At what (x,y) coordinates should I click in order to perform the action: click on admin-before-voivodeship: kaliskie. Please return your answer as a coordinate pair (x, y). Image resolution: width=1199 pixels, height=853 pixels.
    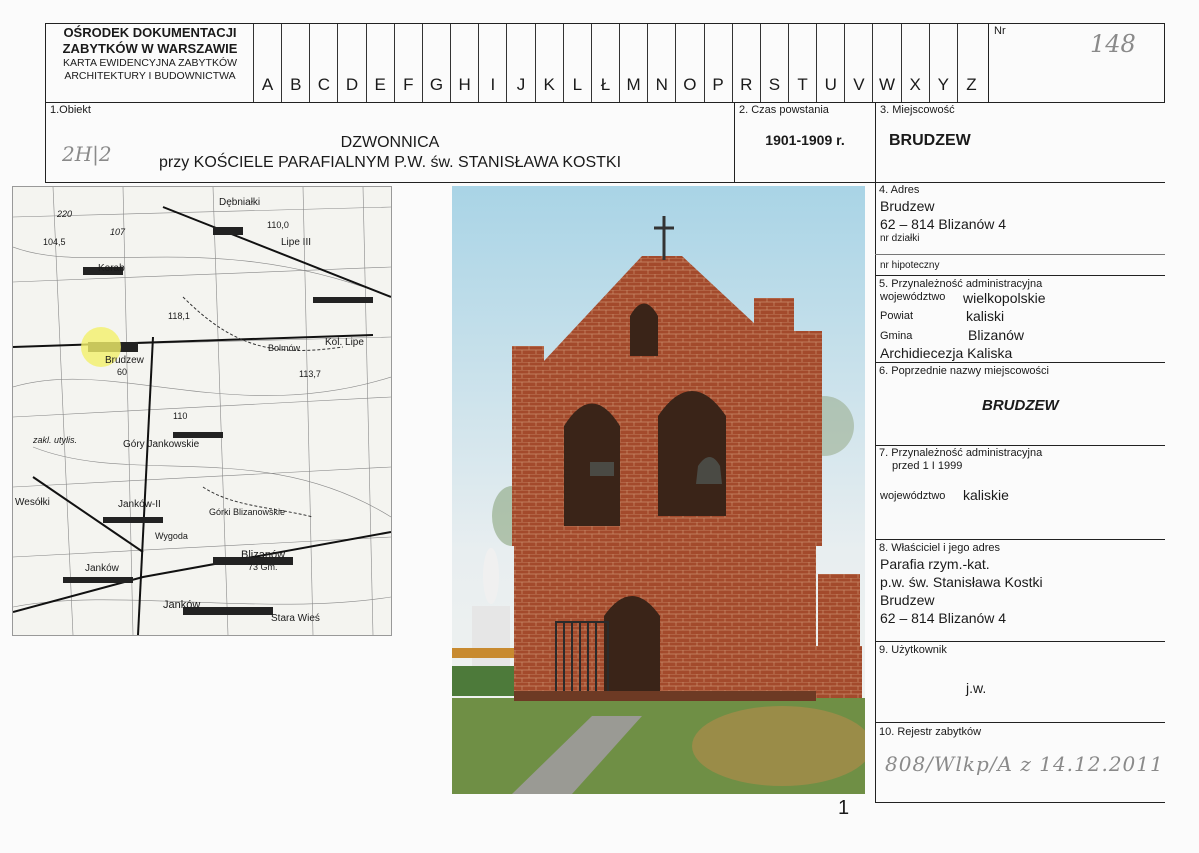
    Looking at the image, I should click on (986, 495).